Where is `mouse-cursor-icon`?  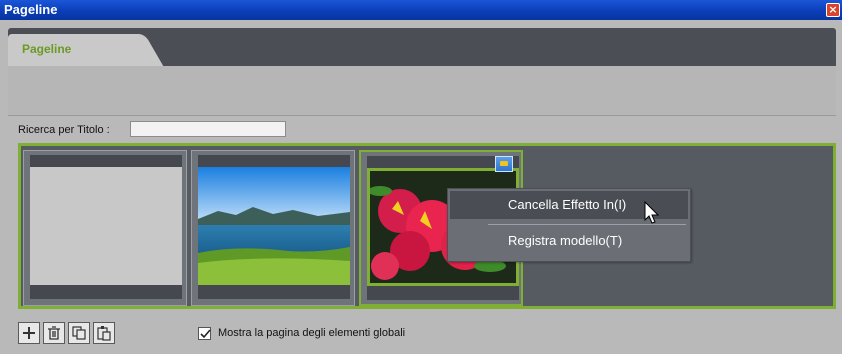
mouse-cursor-icon is located at coordinates (652, 212).